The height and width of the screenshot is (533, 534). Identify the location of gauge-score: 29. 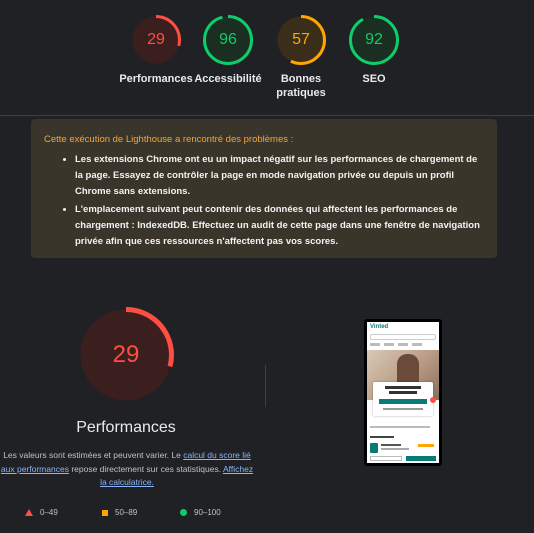
(156, 39).